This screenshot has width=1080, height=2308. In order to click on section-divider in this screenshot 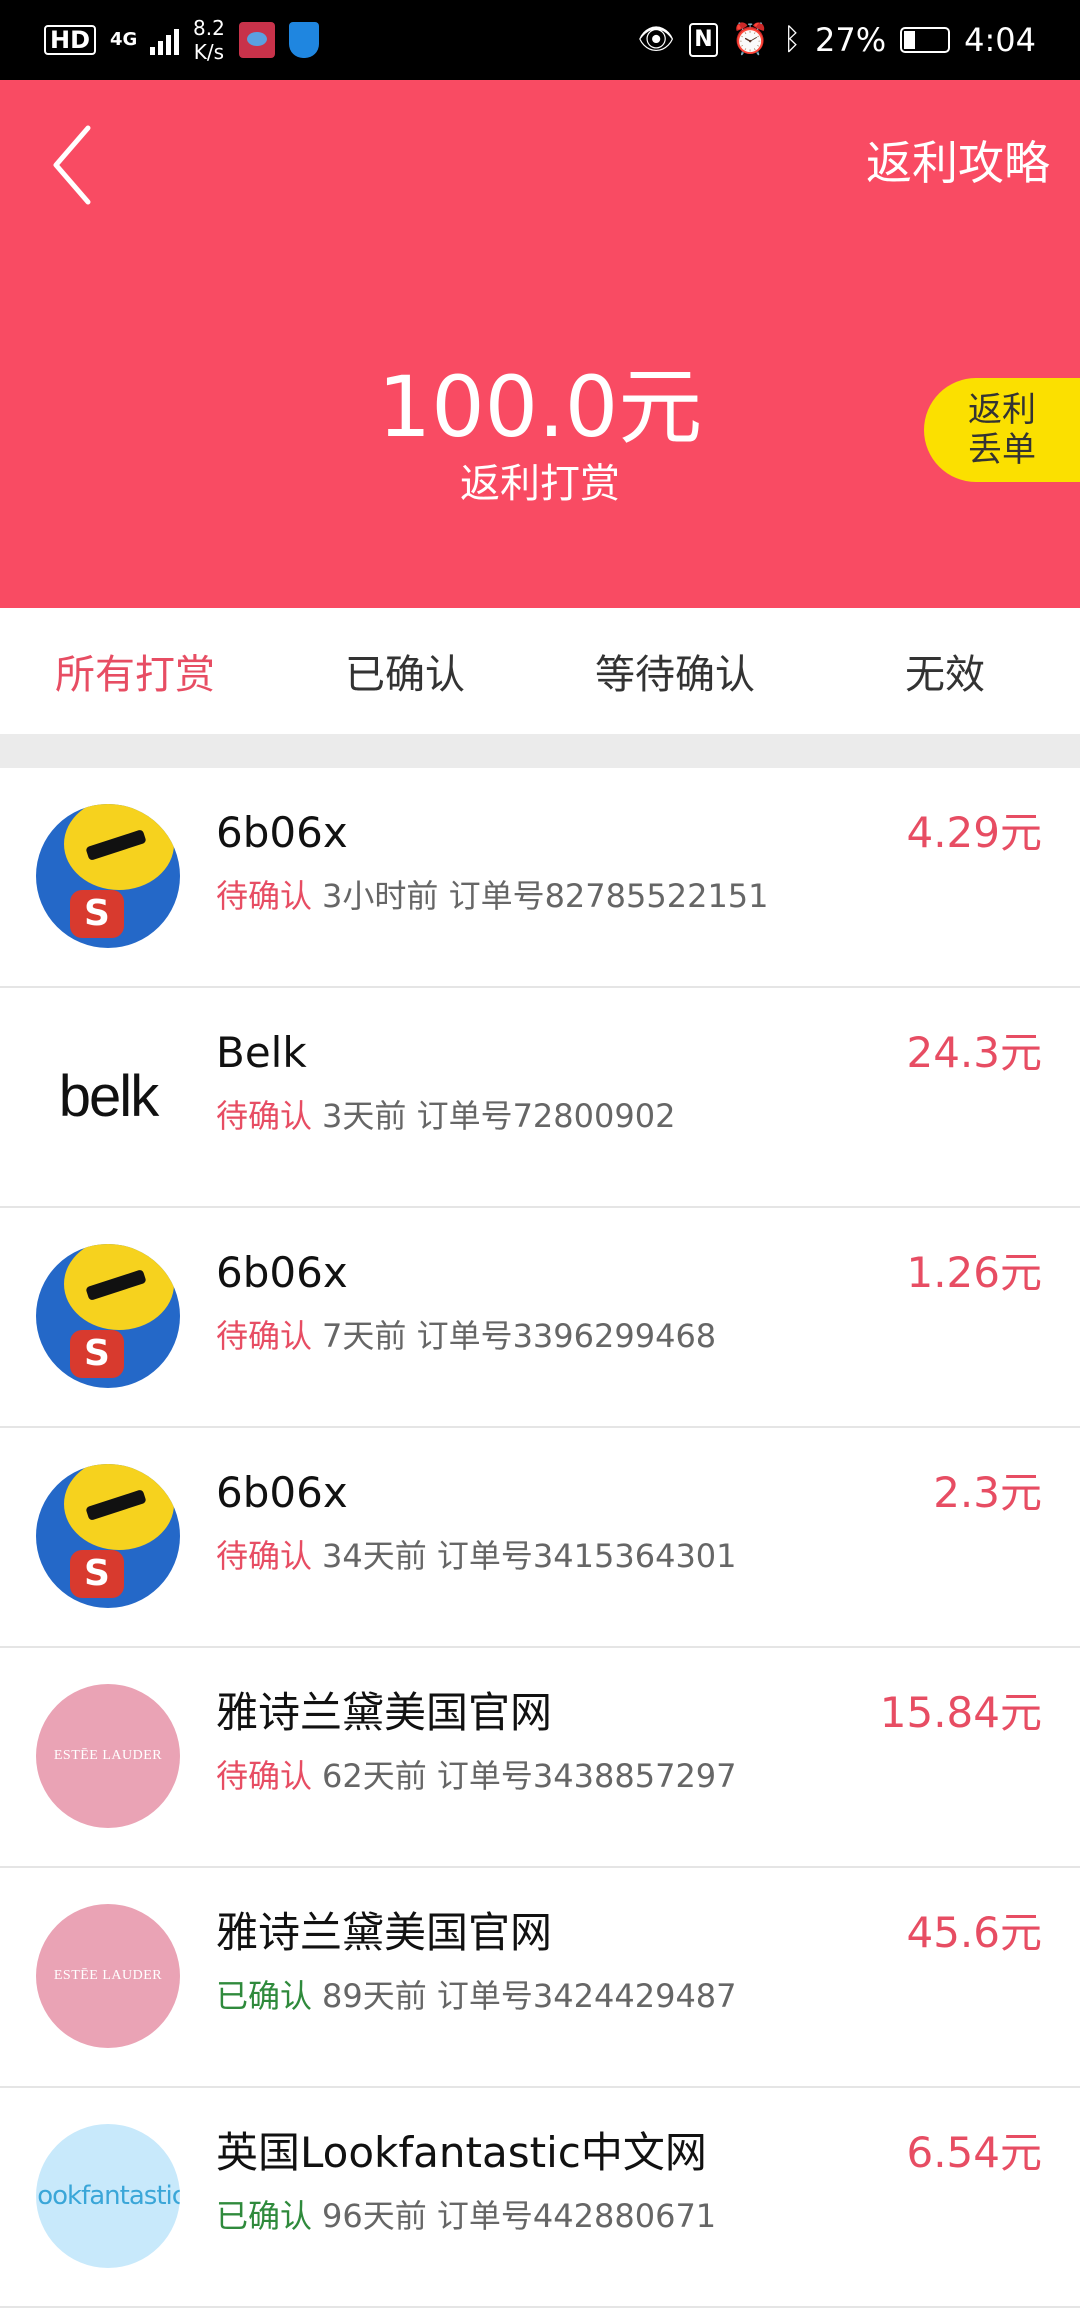, I will do `click(540, 751)`.